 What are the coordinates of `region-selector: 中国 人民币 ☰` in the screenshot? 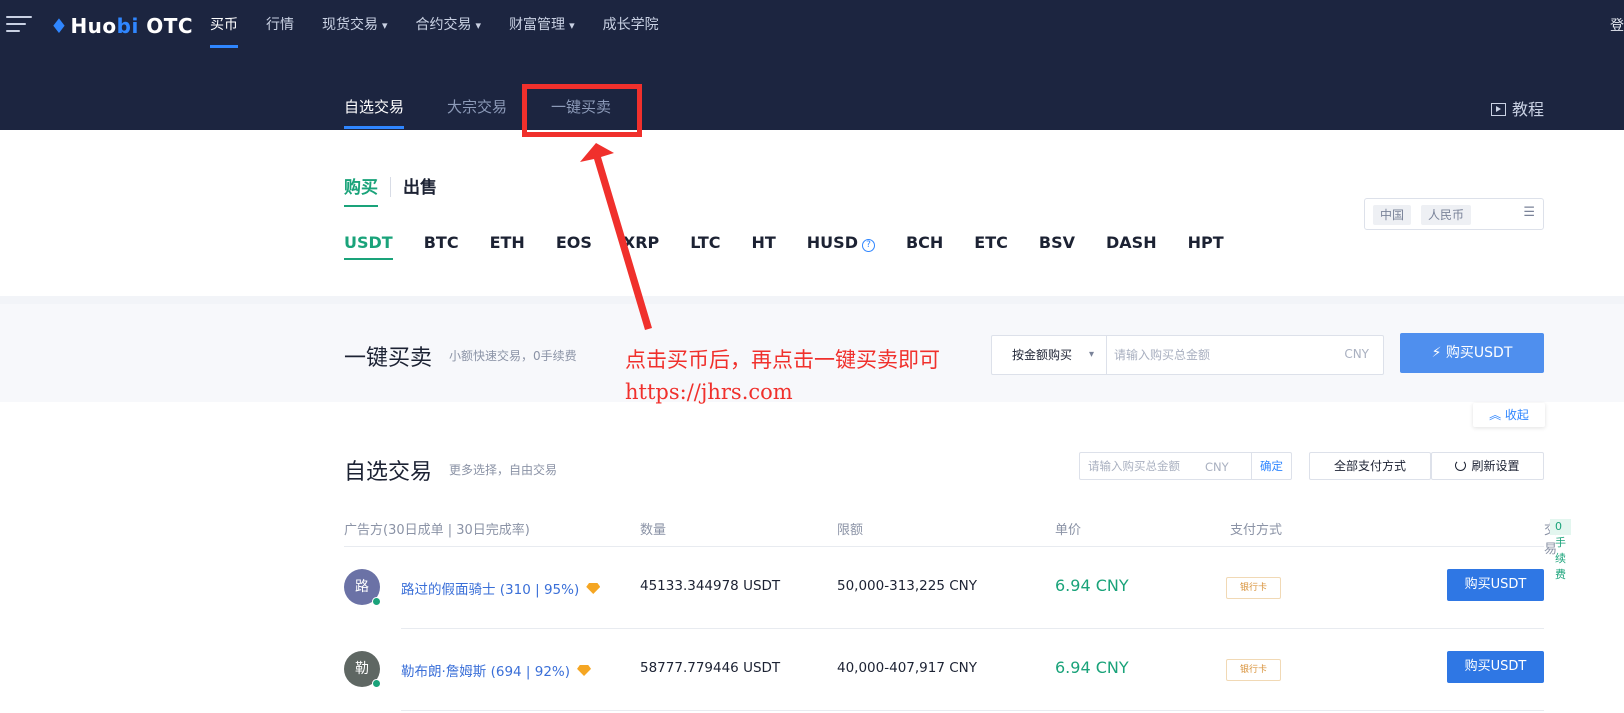 It's located at (1454, 214).